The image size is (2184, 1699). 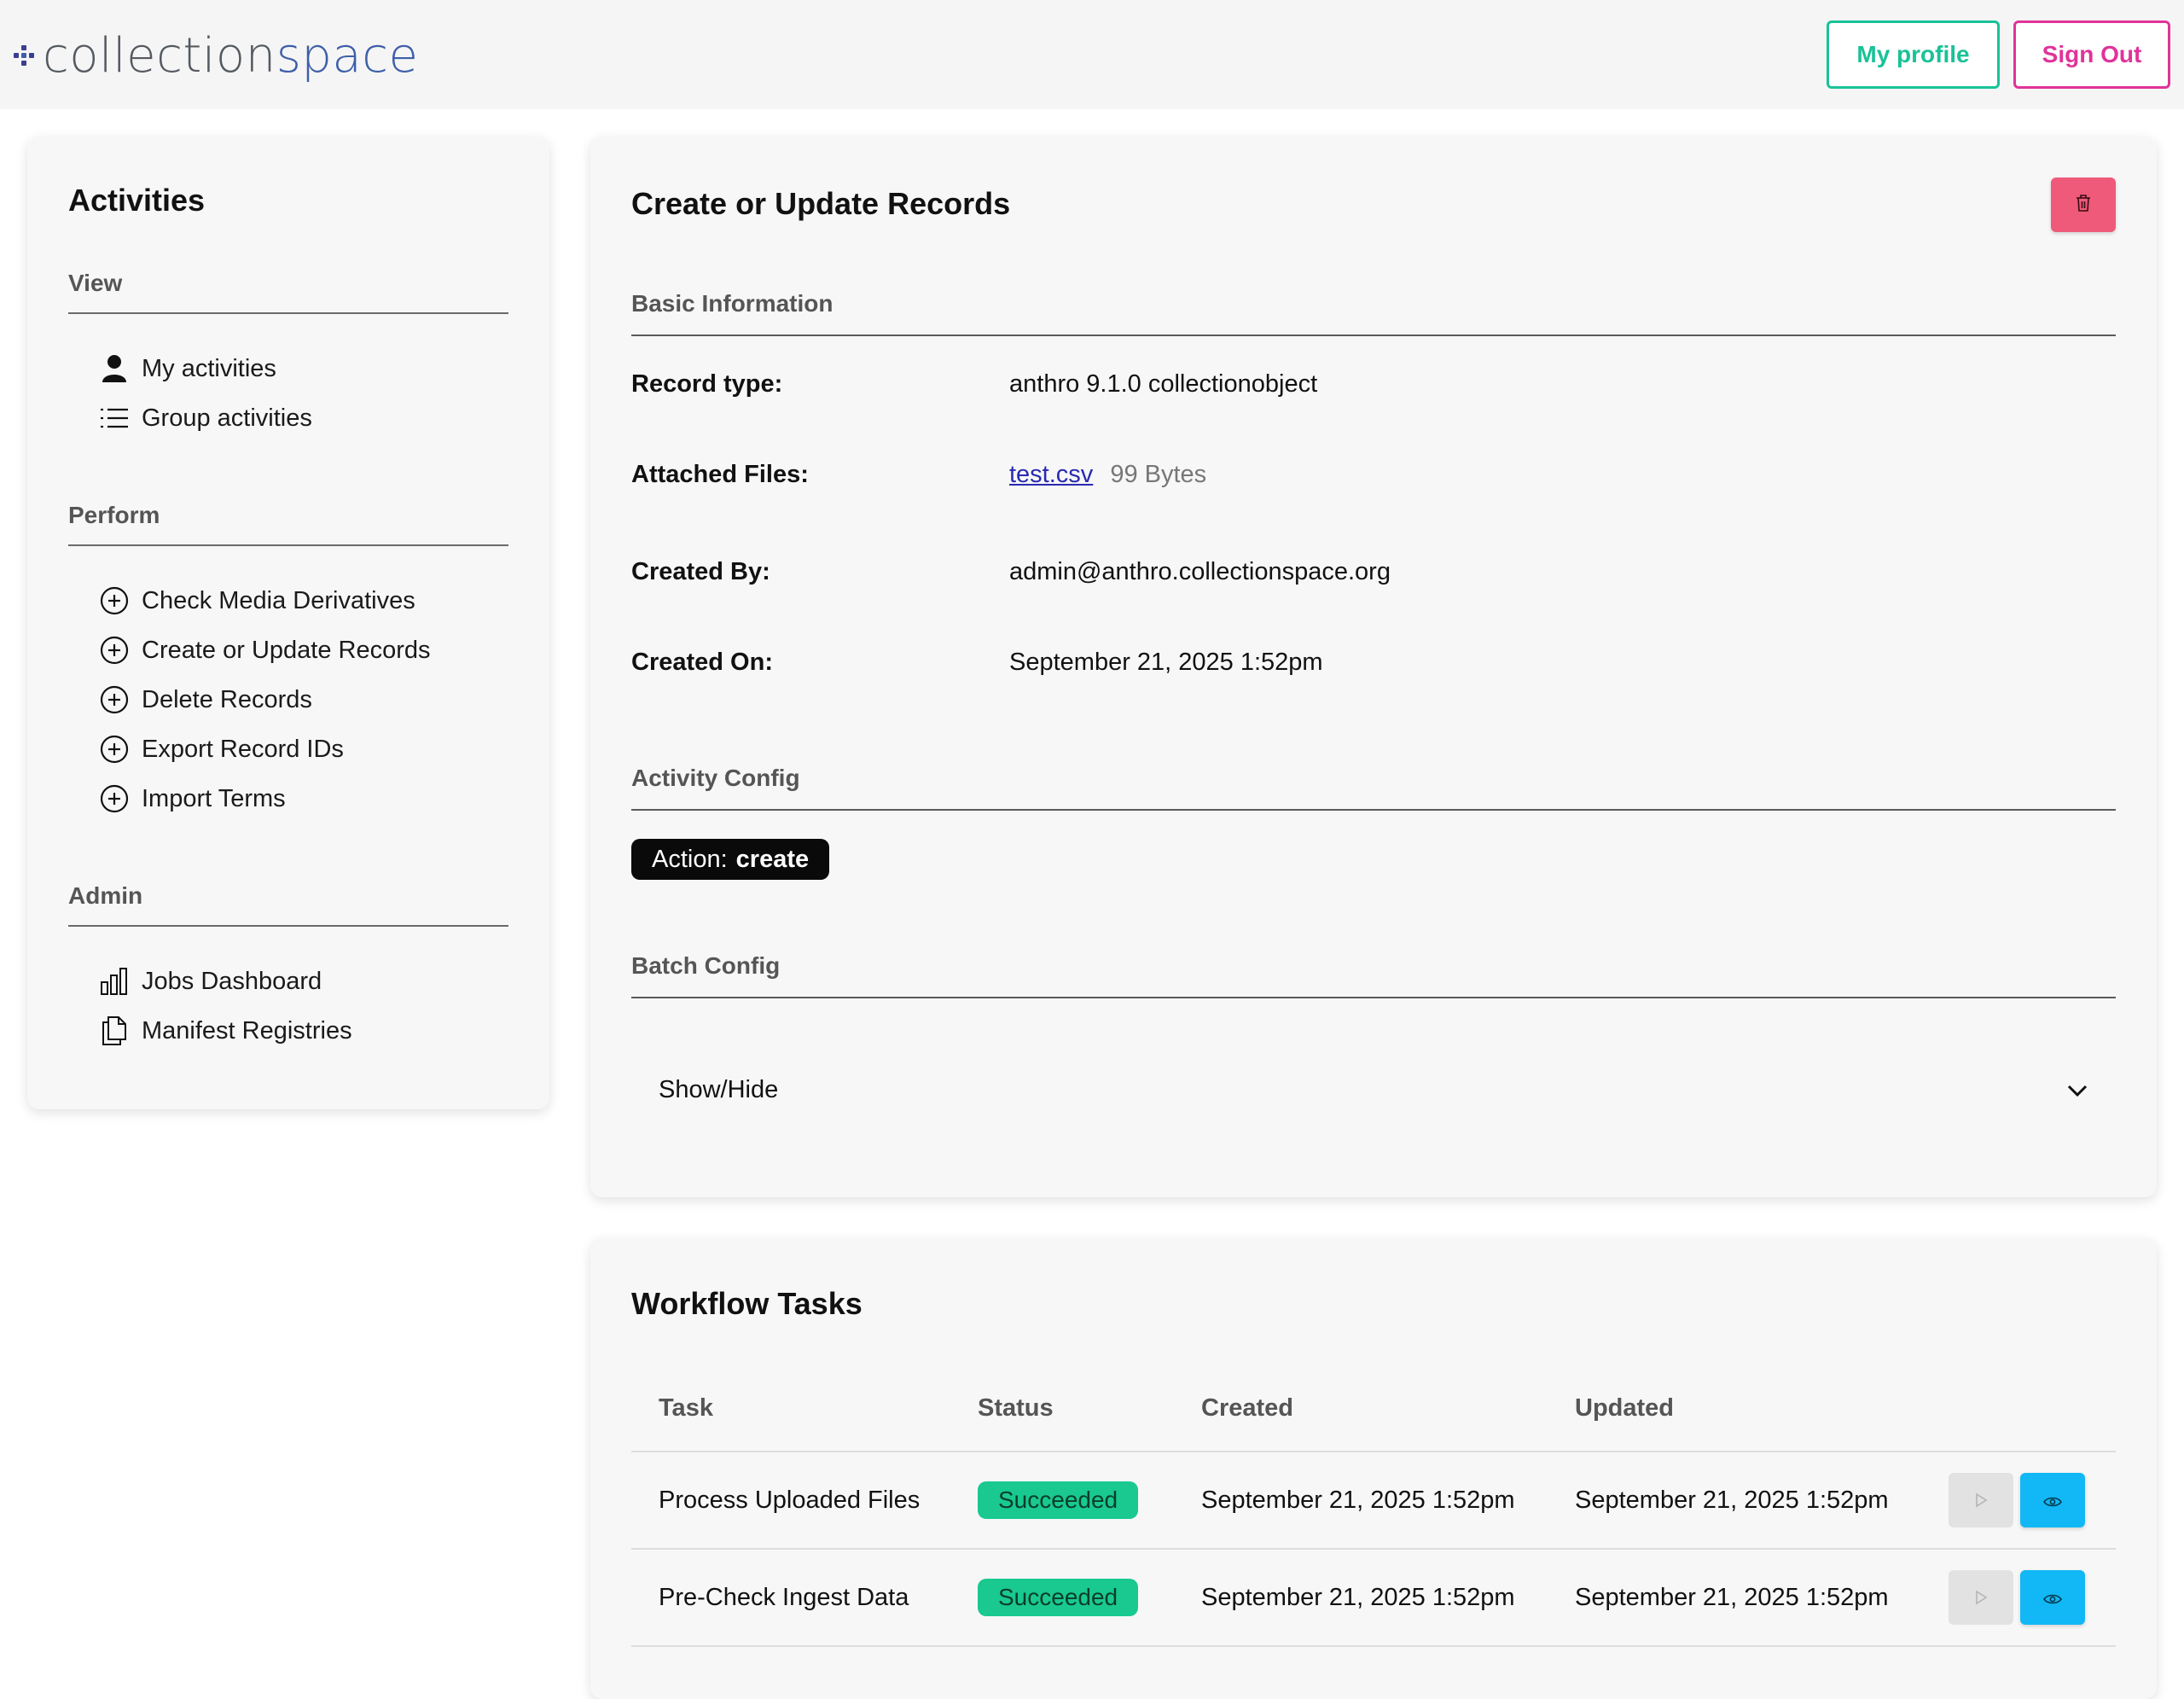 I want to click on sidebar-item-export-record-ids: Export Record IDs, so click(x=220, y=749).